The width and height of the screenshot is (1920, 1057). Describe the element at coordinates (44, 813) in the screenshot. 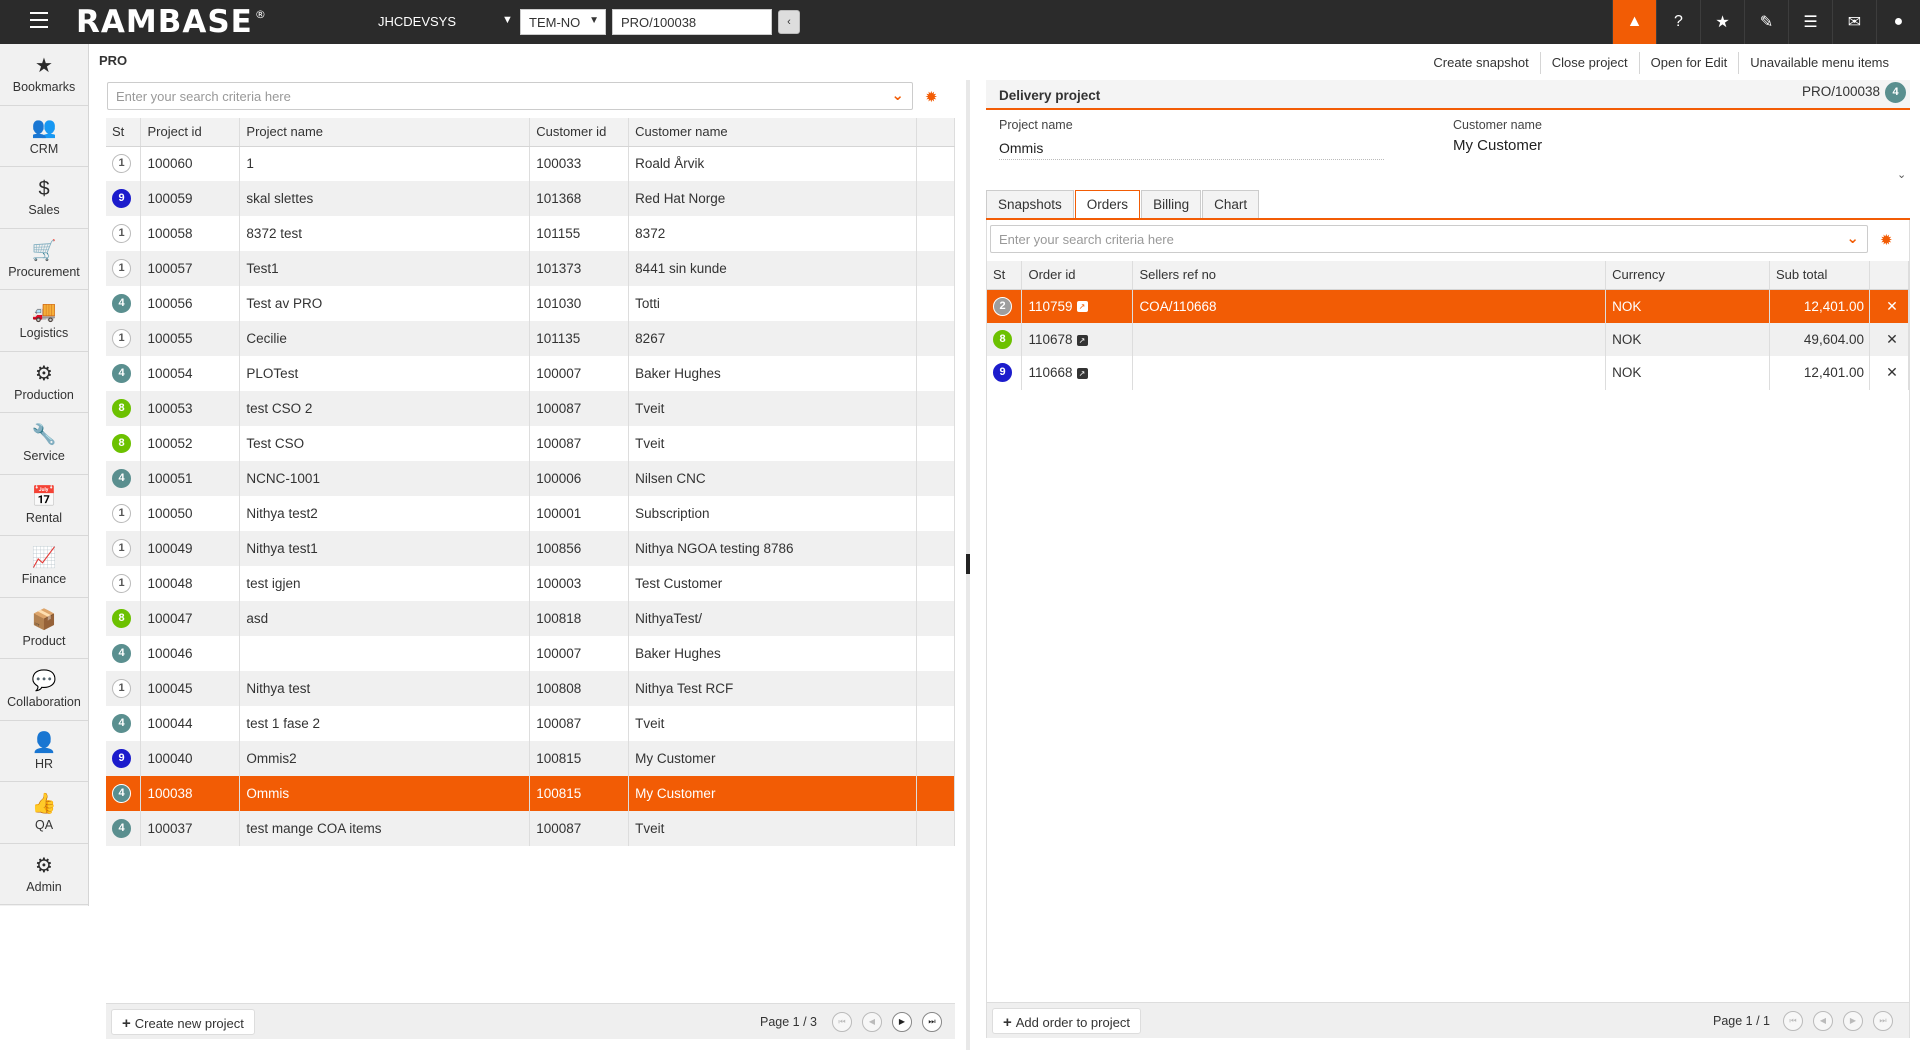

I see `sidebar-item-qa: 👍 QA` at that location.